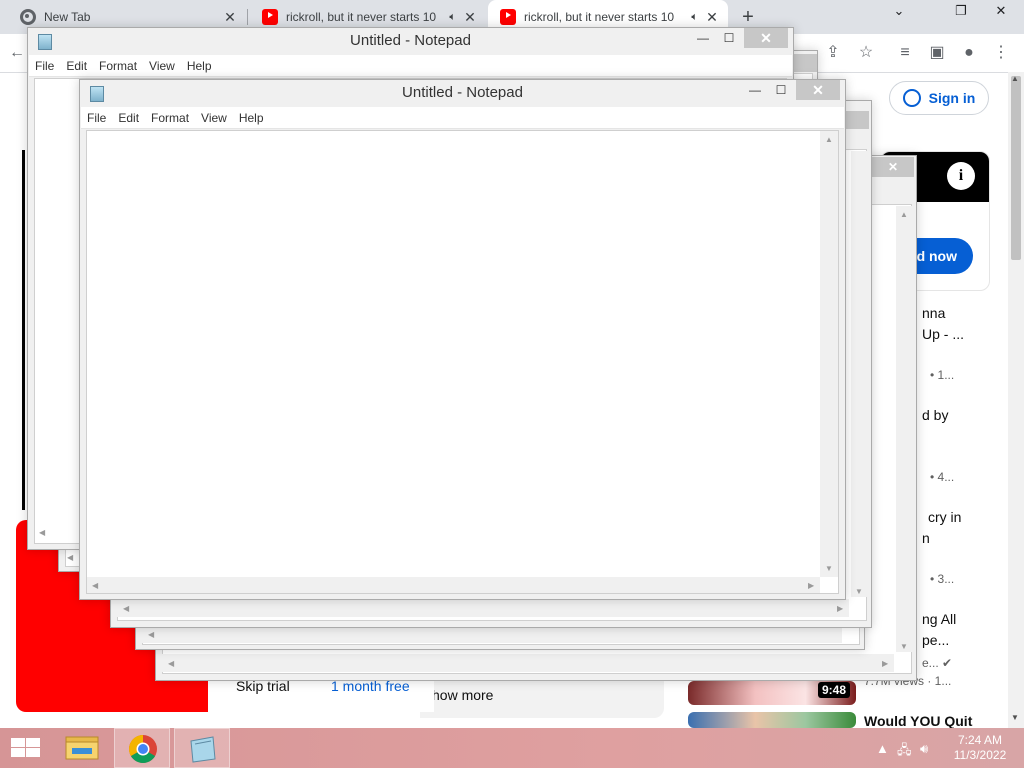 The width and height of the screenshot is (1024, 772). I want to click on show-more-link: how more, so click(462, 695).